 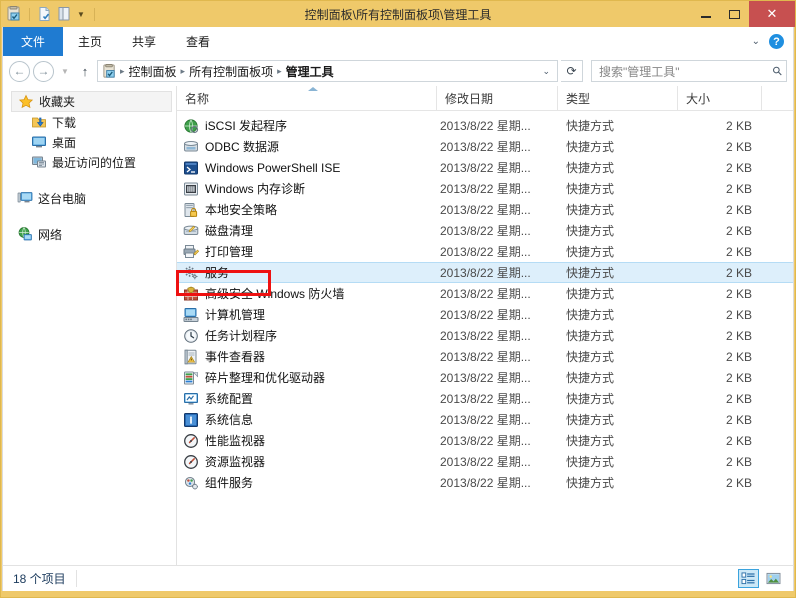 I want to click on table-row: 计算机管理 2013/8/22 星期... 快捷方式 2 KB, so click(x=485, y=314).